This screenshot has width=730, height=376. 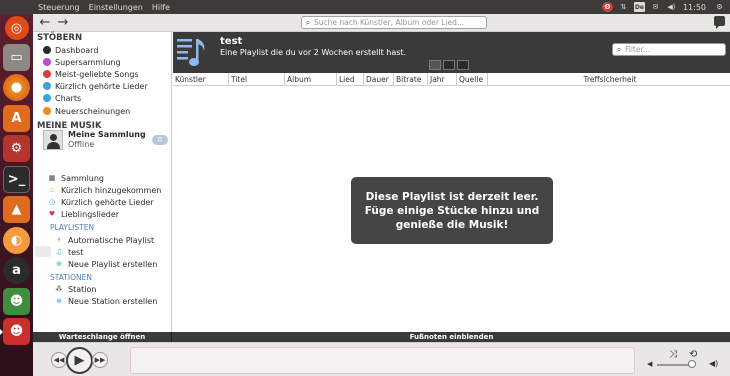 What do you see at coordinates (449, 65) in the screenshot?
I see `list-view-button` at bounding box center [449, 65].